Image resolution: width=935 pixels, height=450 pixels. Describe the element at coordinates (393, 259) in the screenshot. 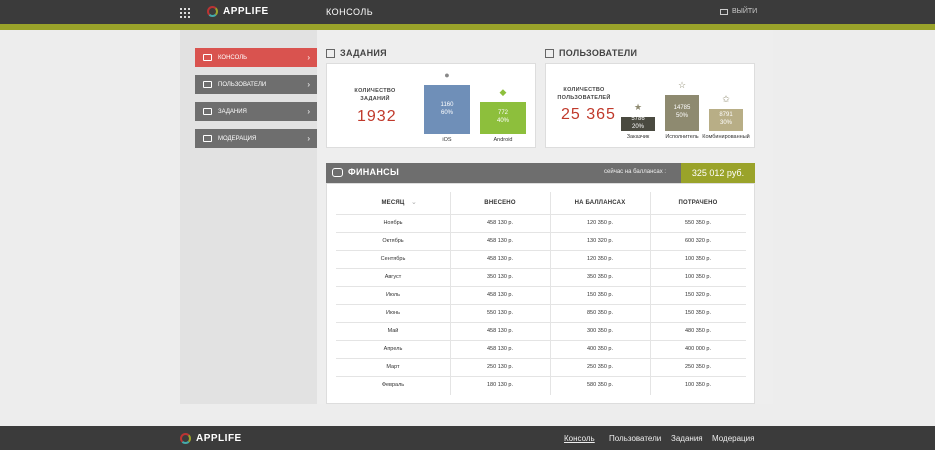

I see `table-cell: Сентябрь` at that location.